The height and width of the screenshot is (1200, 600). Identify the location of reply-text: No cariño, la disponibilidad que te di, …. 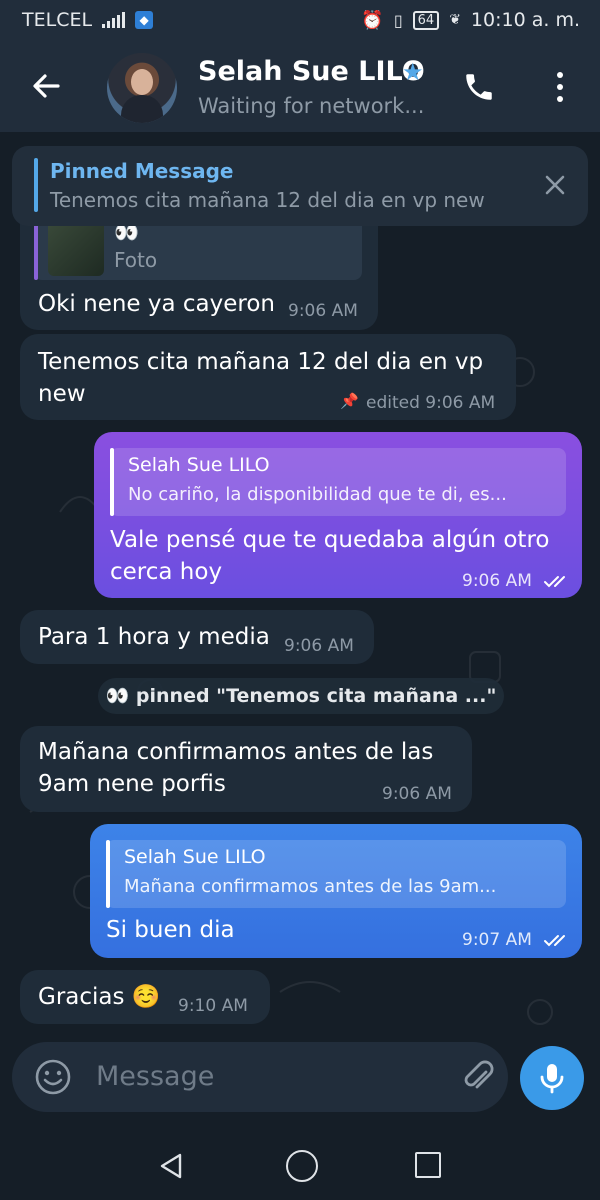
(317, 494).